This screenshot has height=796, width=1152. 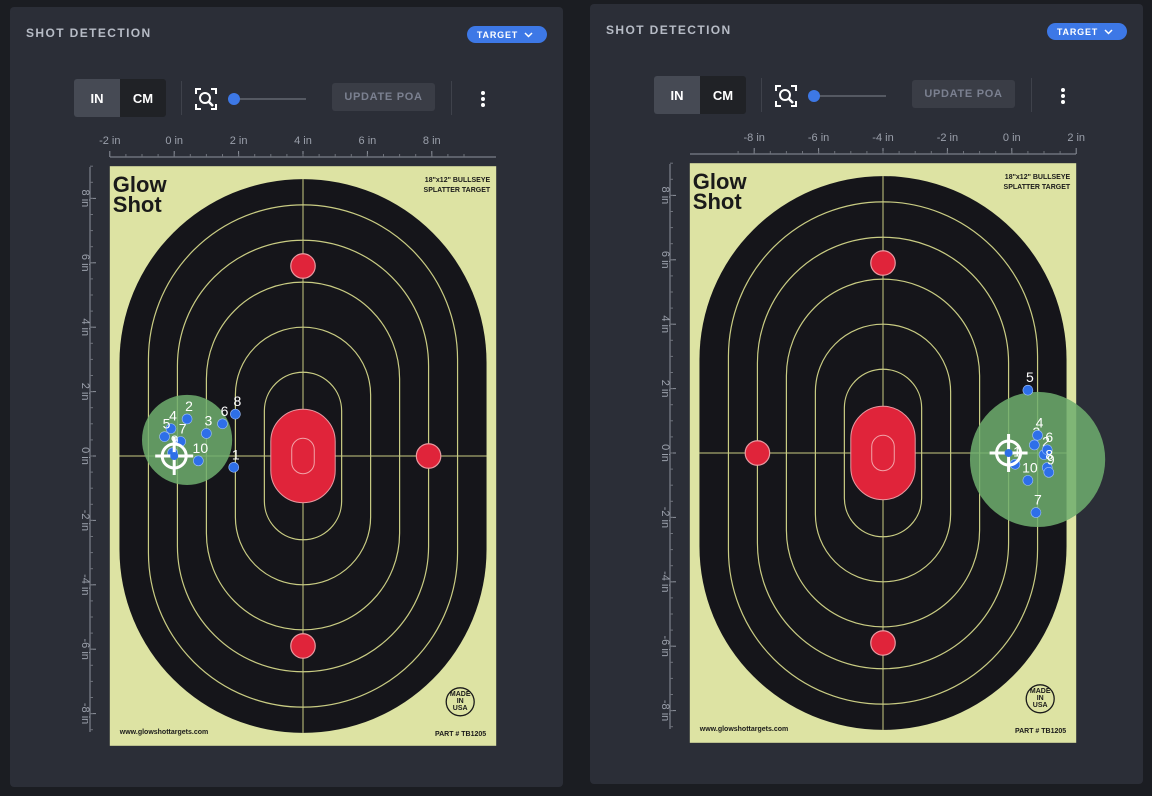 I want to click on x-tick-label: 8 in, so click(x=432, y=141).